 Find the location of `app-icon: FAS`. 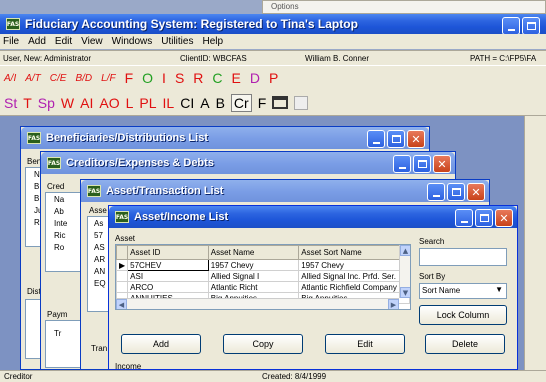

app-icon: FAS is located at coordinates (122, 217).